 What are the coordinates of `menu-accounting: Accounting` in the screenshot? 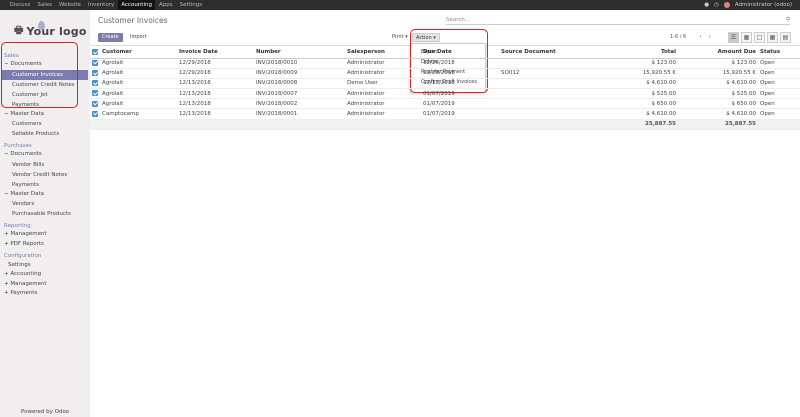 It's located at (136, 5).